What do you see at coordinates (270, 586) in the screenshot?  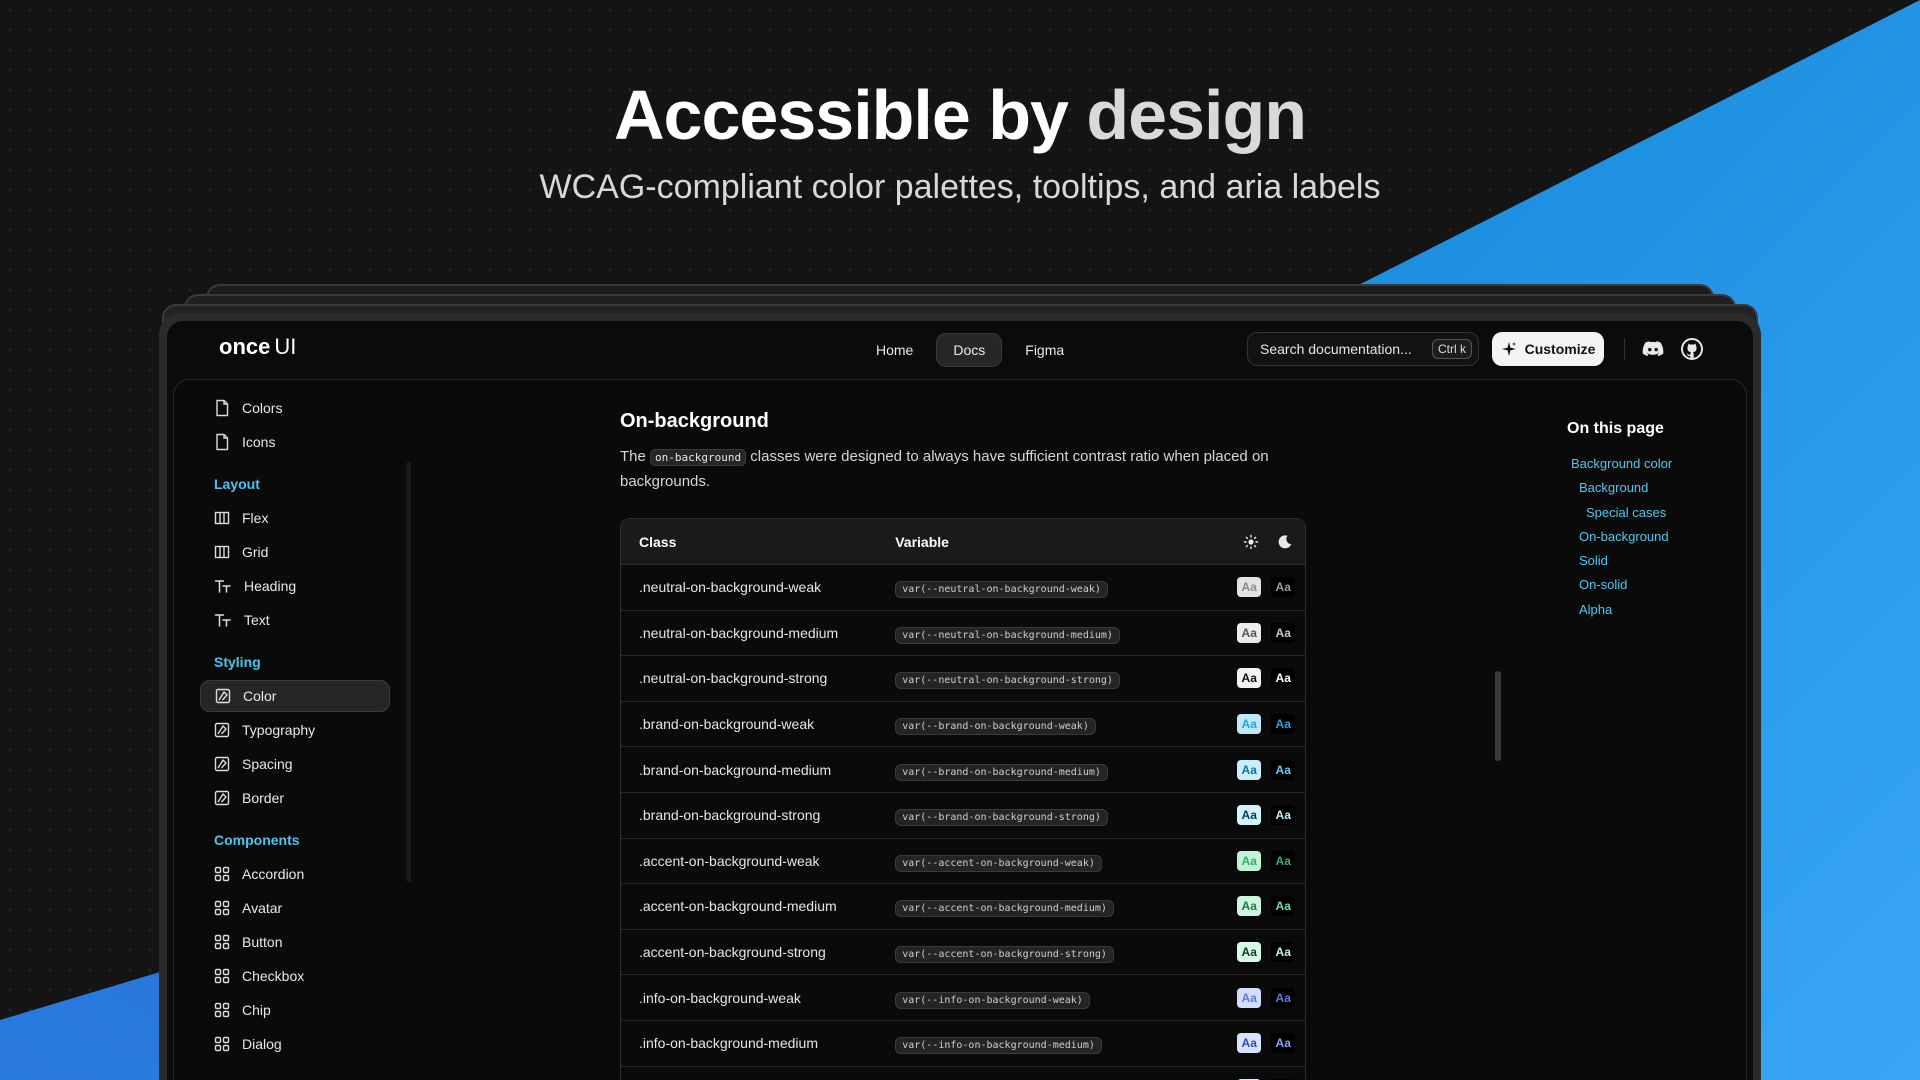 I see `sidebar-item-label: Heading` at bounding box center [270, 586].